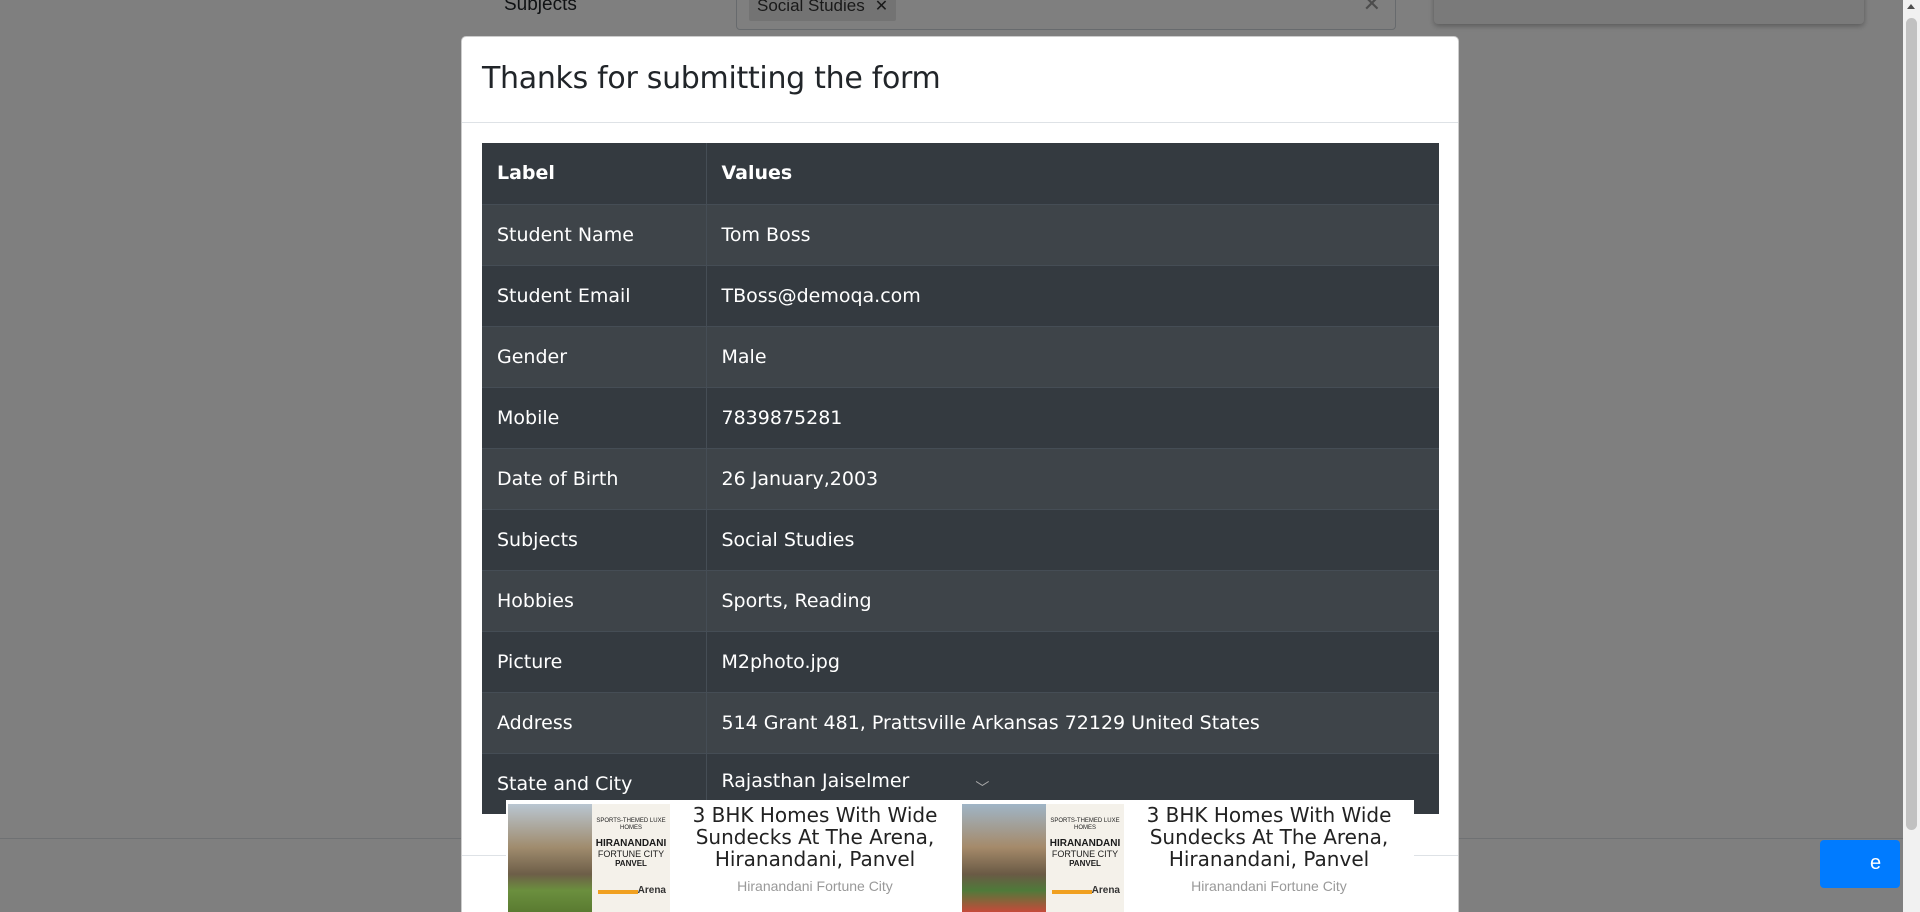 This screenshot has height=912, width=1920. What do you see at coordinates (815, 780) in the screenshot?
I see `row-value-text: Rajasthan Jaiselmer` at bounding box center [815, 780].